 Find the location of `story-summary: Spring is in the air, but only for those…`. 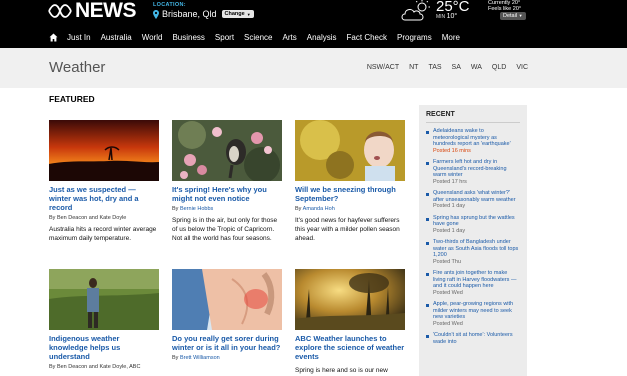

story-summary: Spring is in the air, but only for those… is located at coordinates (225, 229).